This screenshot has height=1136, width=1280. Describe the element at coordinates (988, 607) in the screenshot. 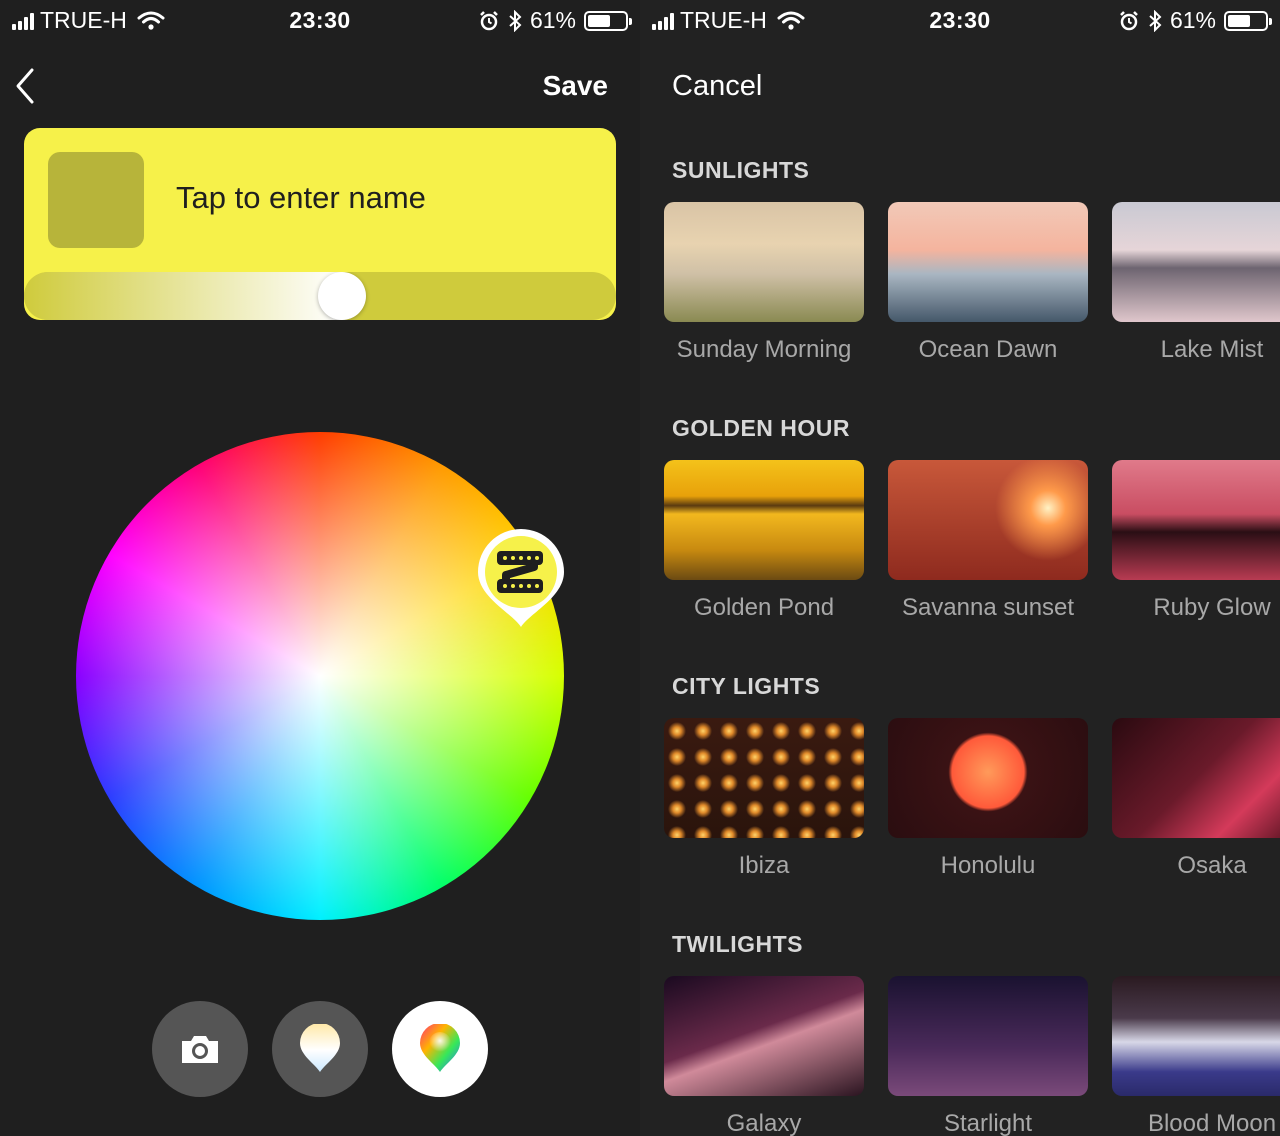

I see `scene-label: Savanna sunset` at that location.